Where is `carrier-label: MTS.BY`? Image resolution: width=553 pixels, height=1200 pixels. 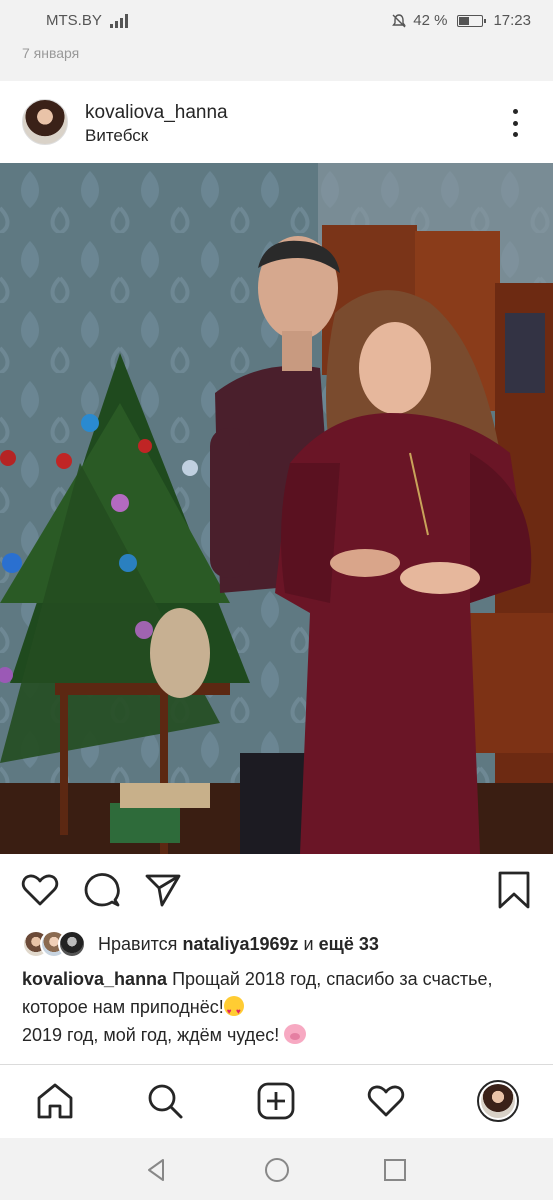
carrier-label: MTS.BY is located at coordinates (74, 20).